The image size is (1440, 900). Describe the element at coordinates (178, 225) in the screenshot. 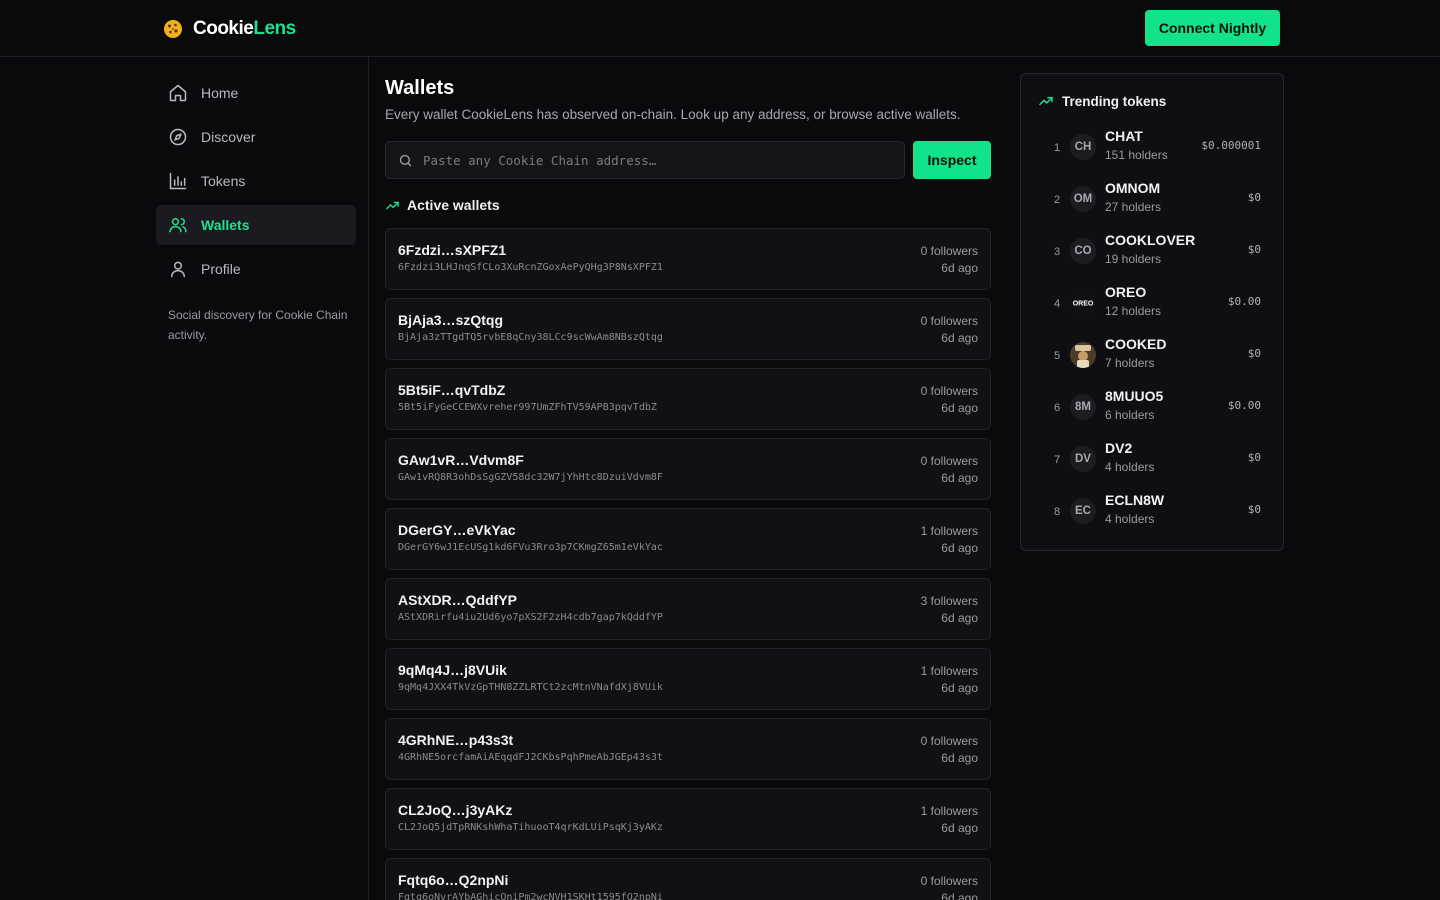

I see `users-icon` at that location.